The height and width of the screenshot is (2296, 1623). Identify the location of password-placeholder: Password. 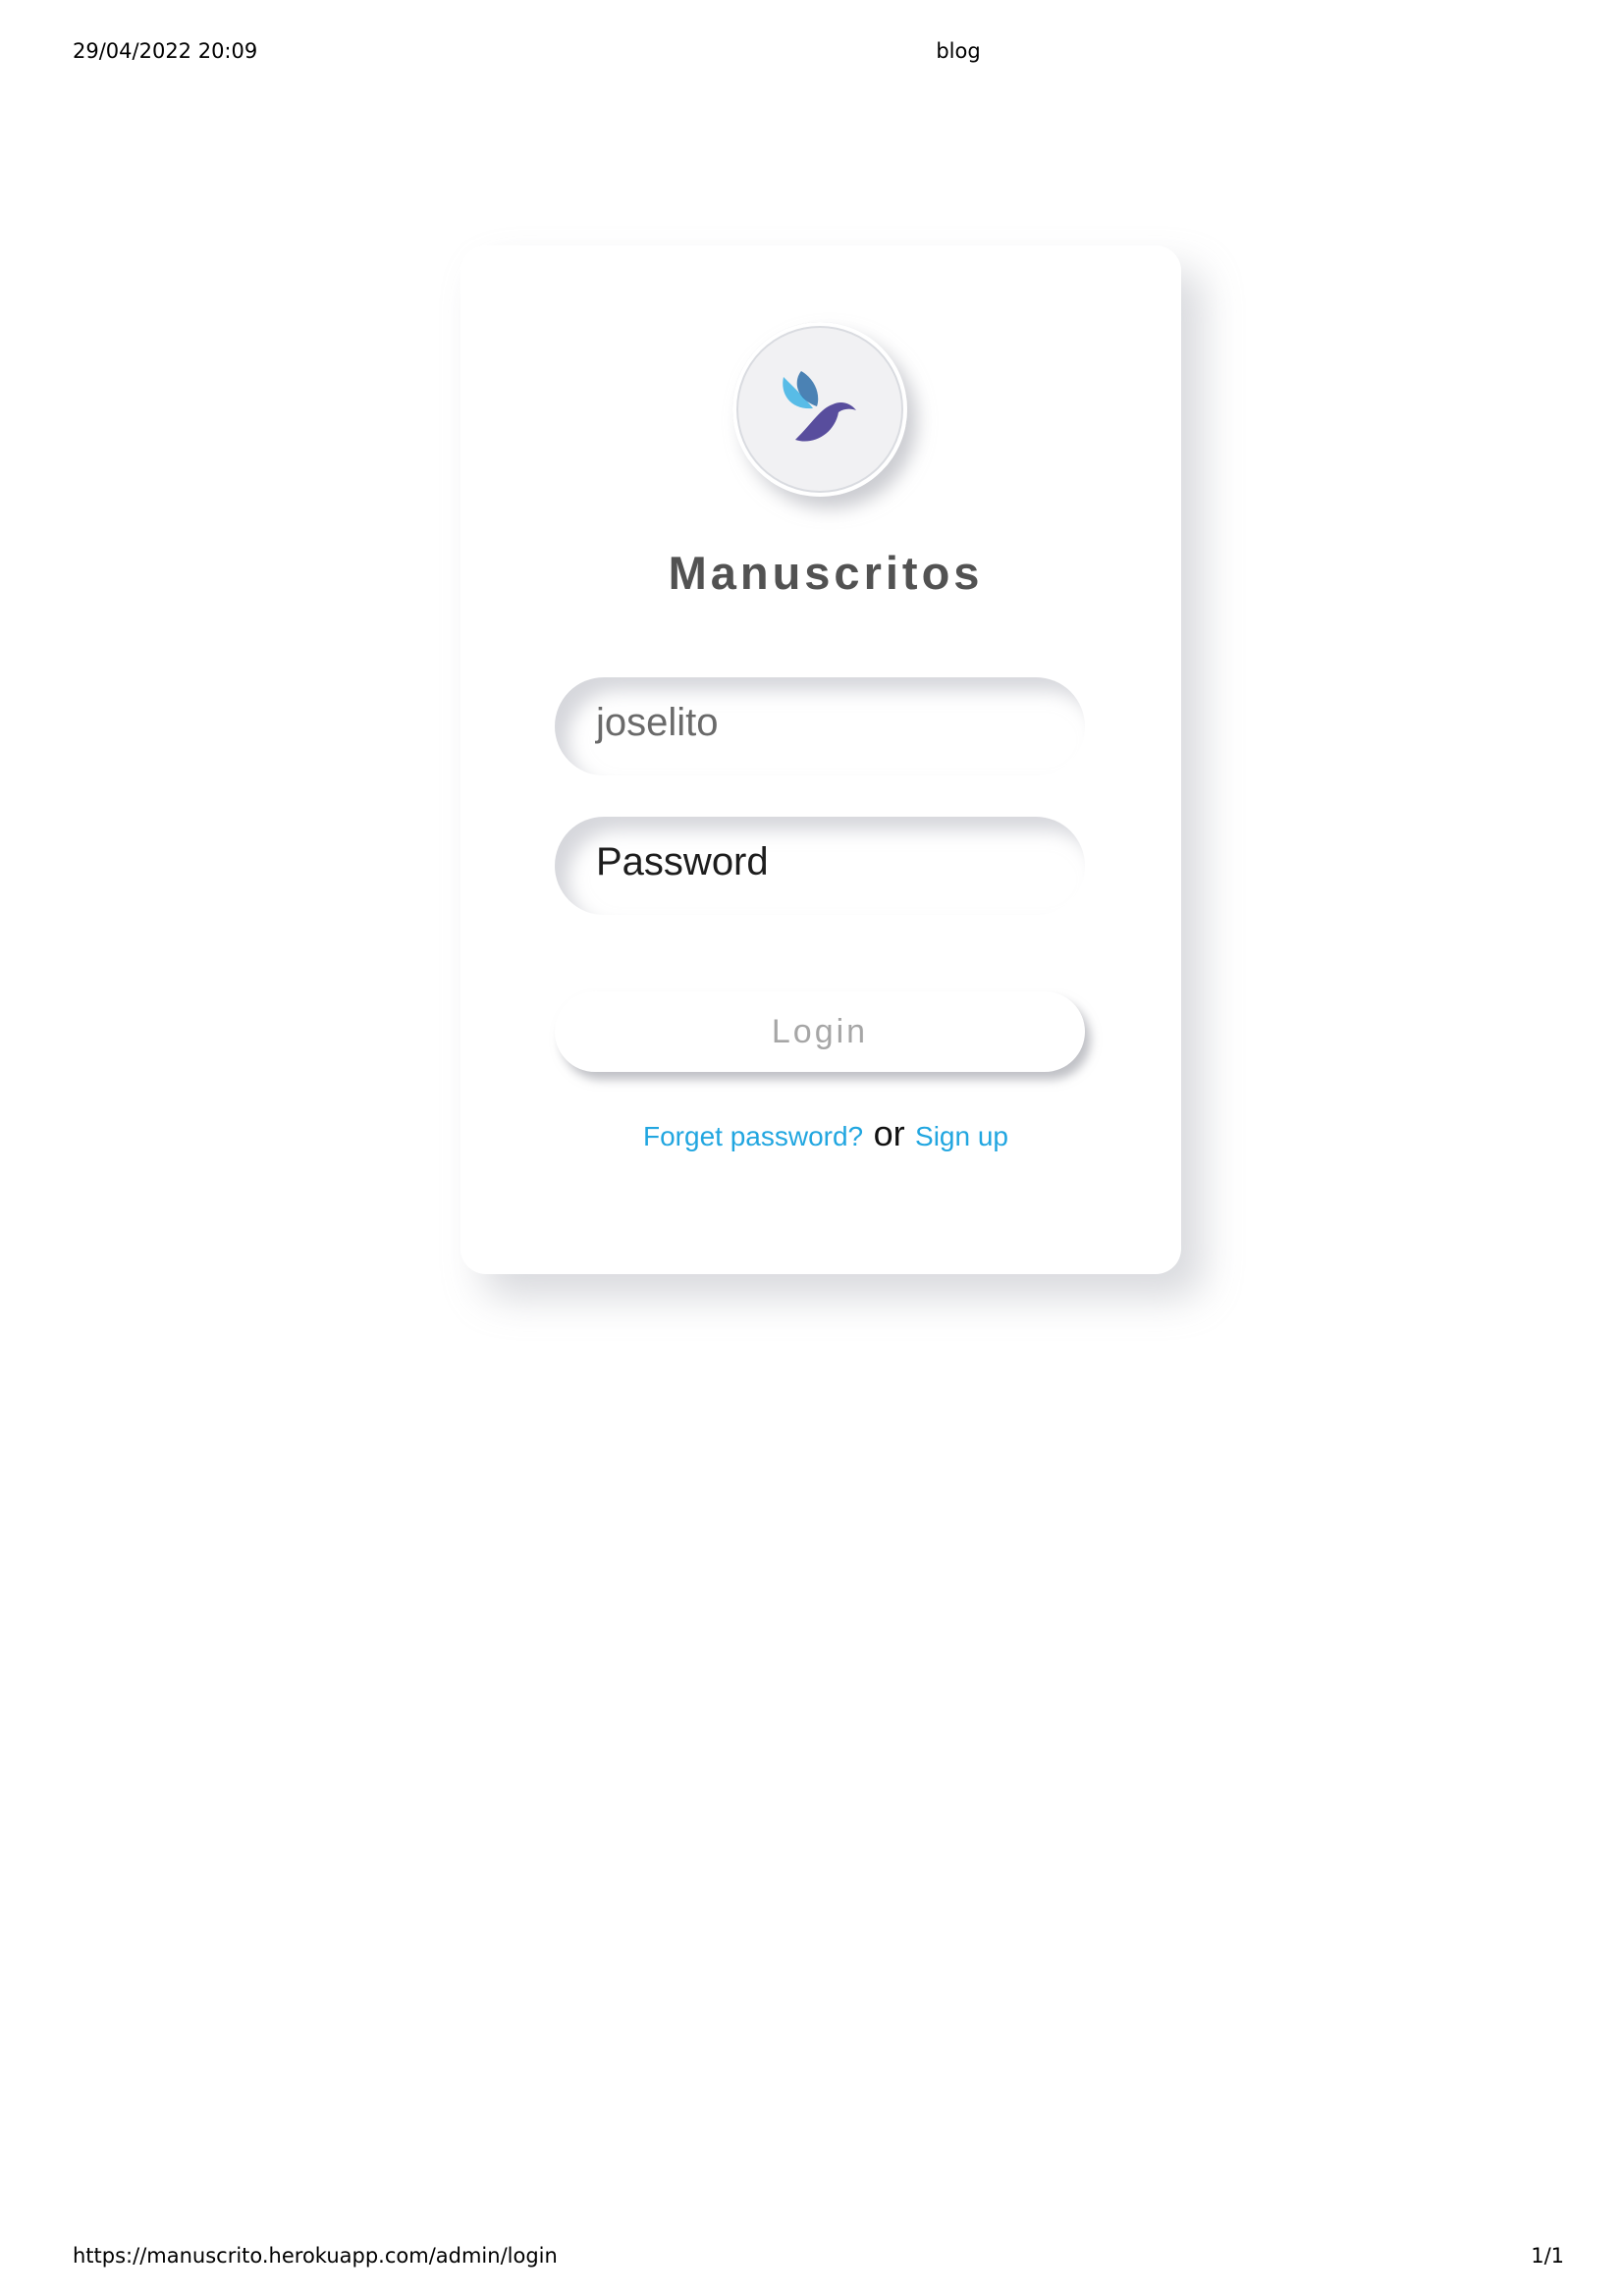
(682, 862).